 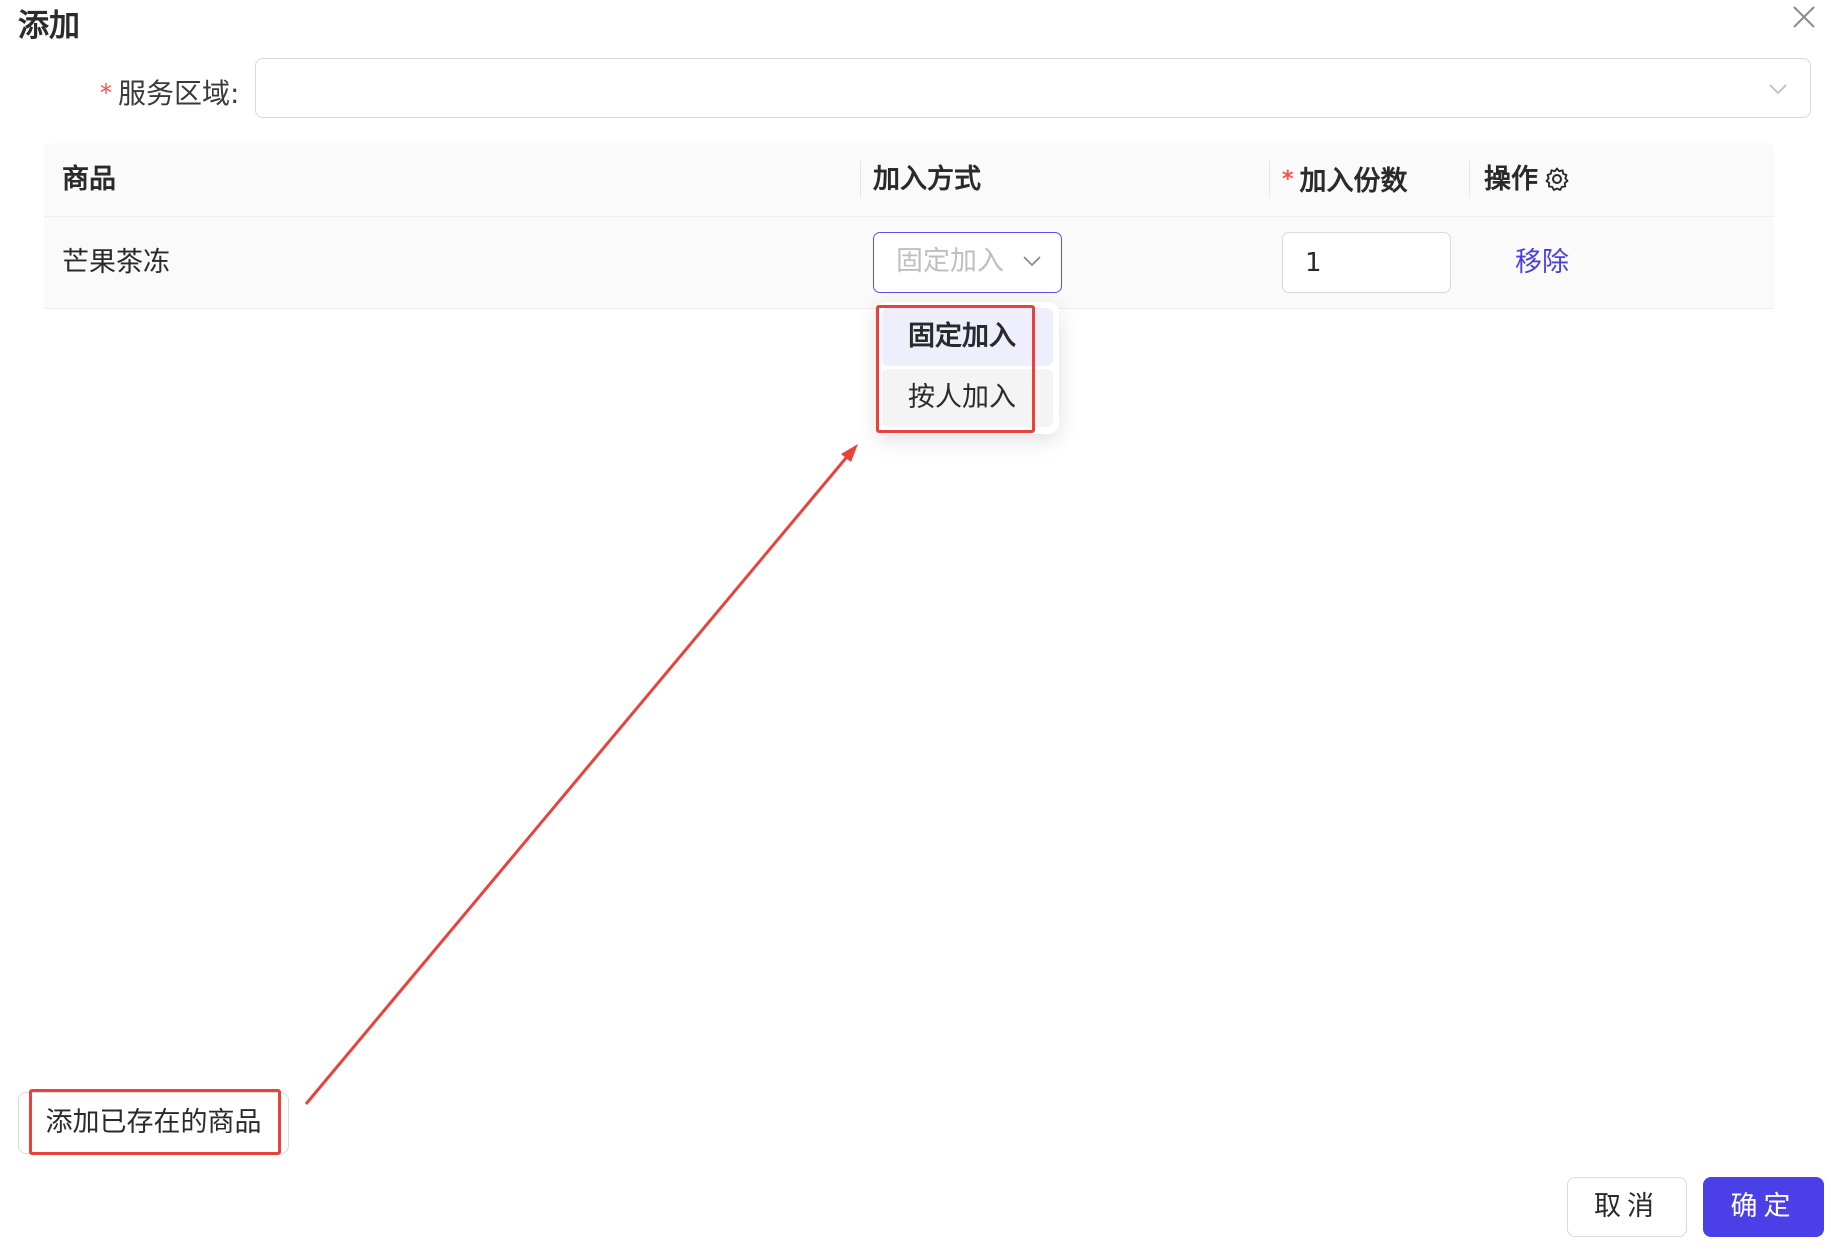 I want to click on column-header-product: 商品, so click(x=89, y=179).